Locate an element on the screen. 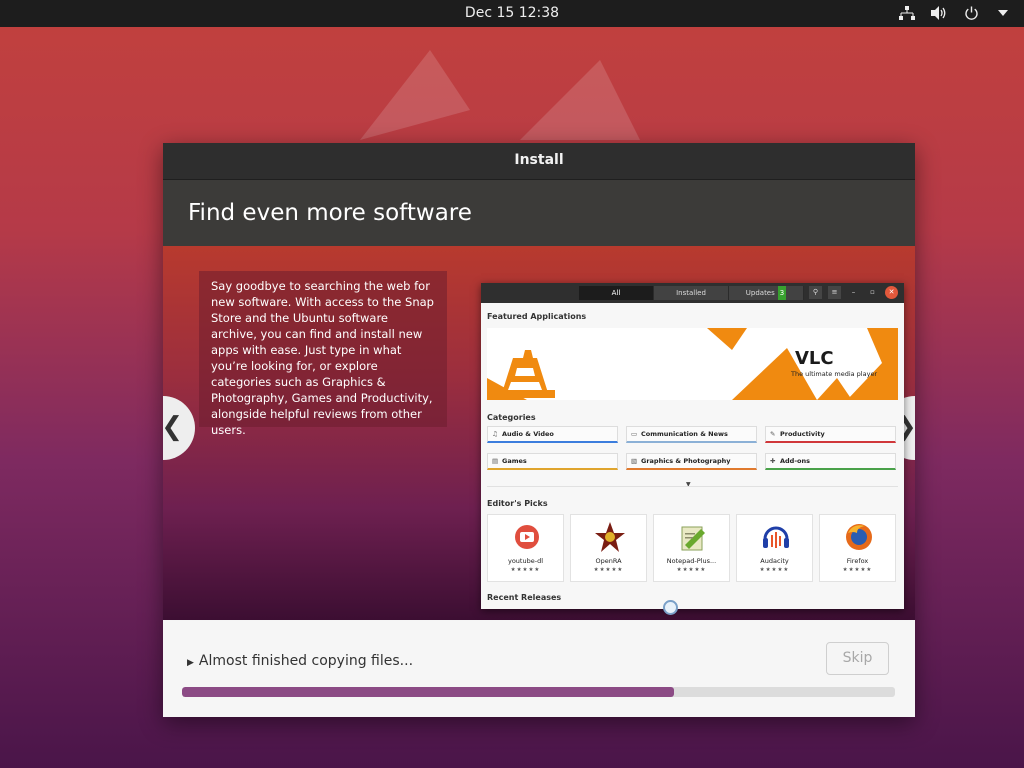 This screenshot has width=1024, height=768. clock: Dec 15 12:38 is located at coordinates (512, 13).